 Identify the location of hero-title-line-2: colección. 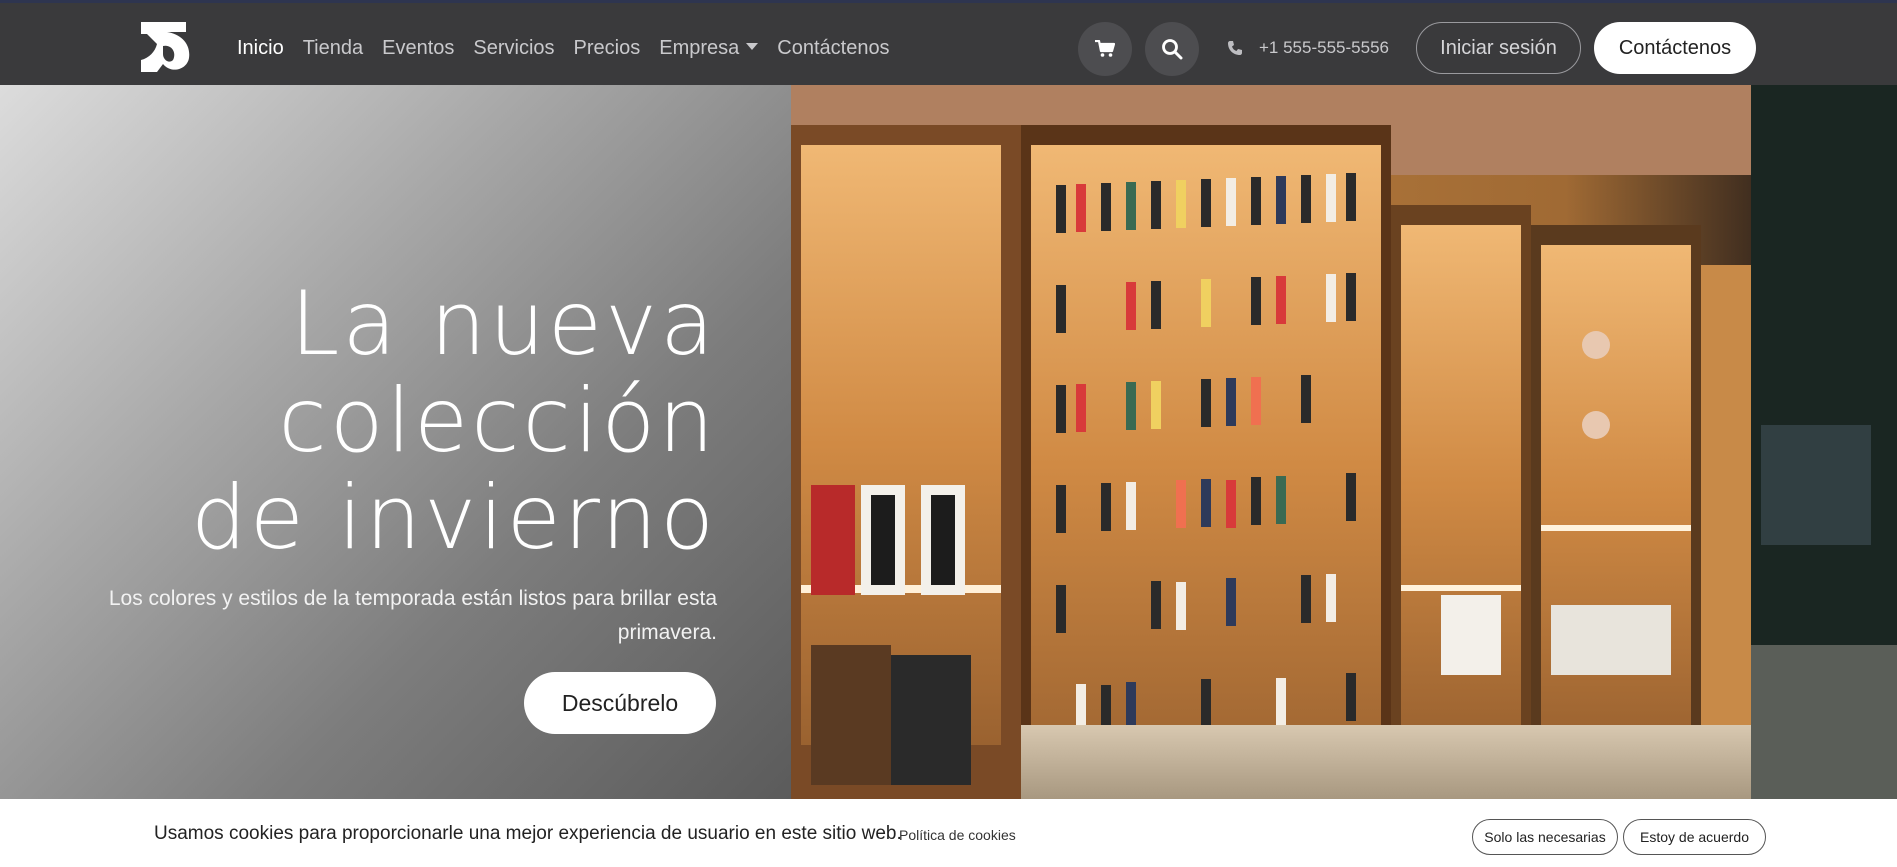
(497, 420).